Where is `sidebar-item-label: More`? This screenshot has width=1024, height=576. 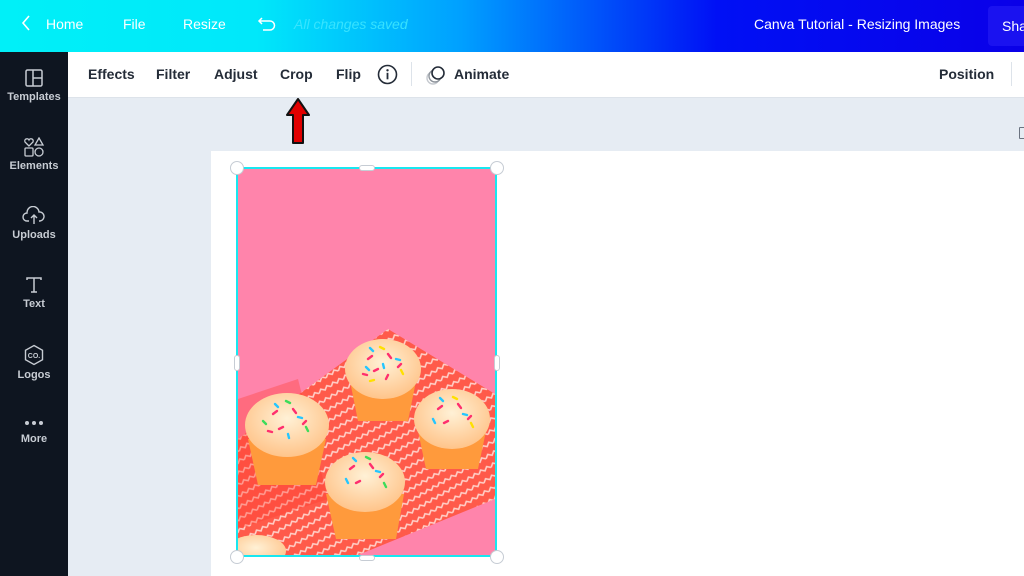
sidebar-item-label: More is located at coordinates (34, 439).